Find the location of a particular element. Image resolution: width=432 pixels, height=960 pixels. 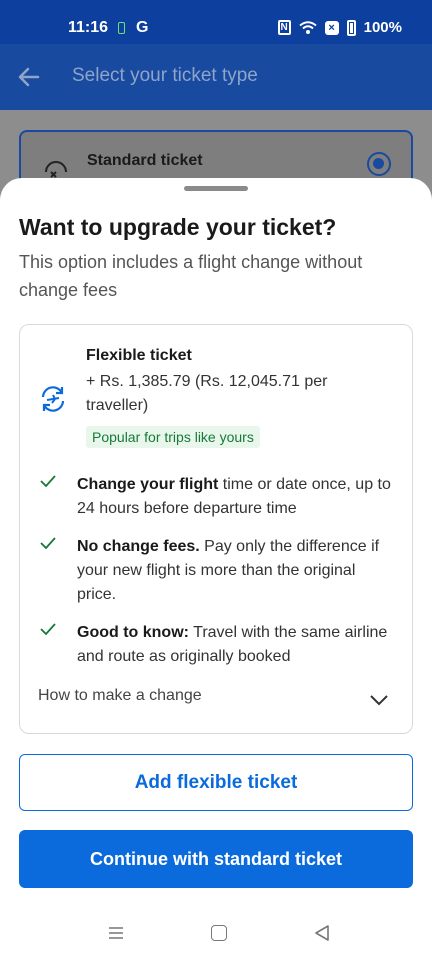

standard-ticket-label: Standard ticket is located at coordinates (145, 160).